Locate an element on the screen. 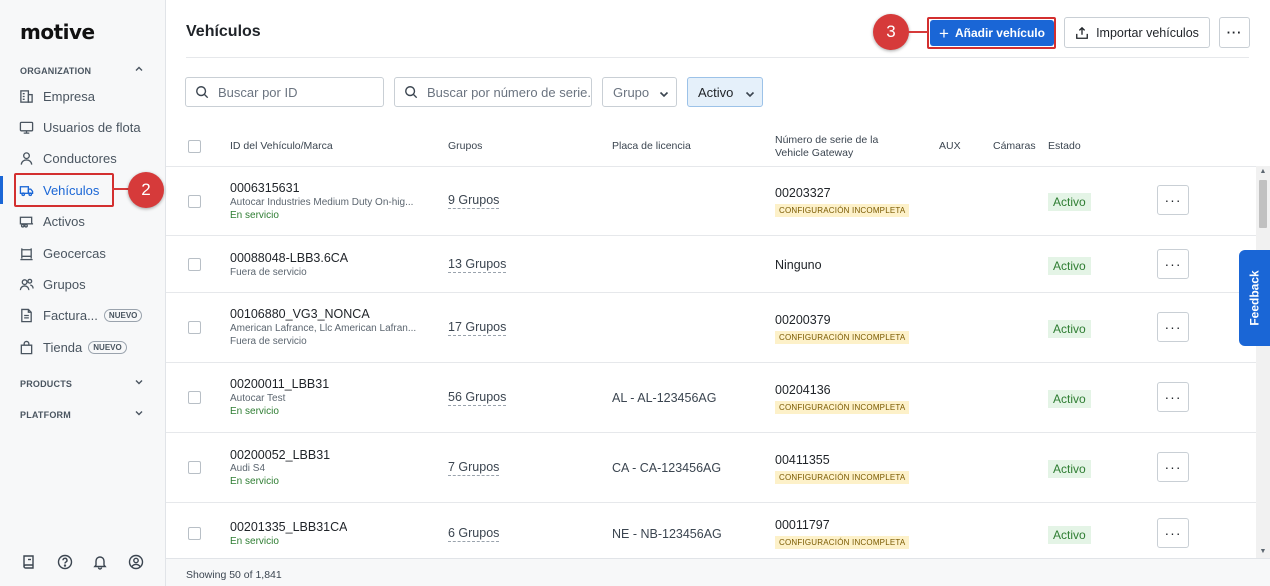  status-select-value: Activo is located at coordinates (716, 92).